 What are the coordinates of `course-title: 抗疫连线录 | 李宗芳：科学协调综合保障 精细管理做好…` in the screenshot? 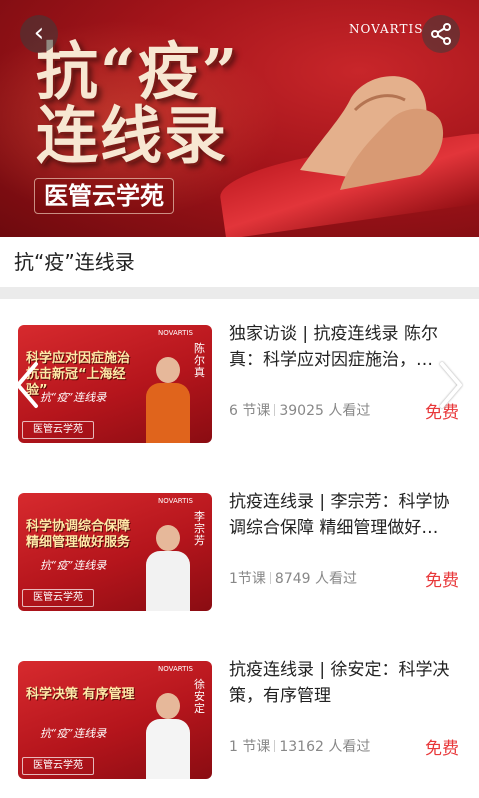 It's located at (347, 516).